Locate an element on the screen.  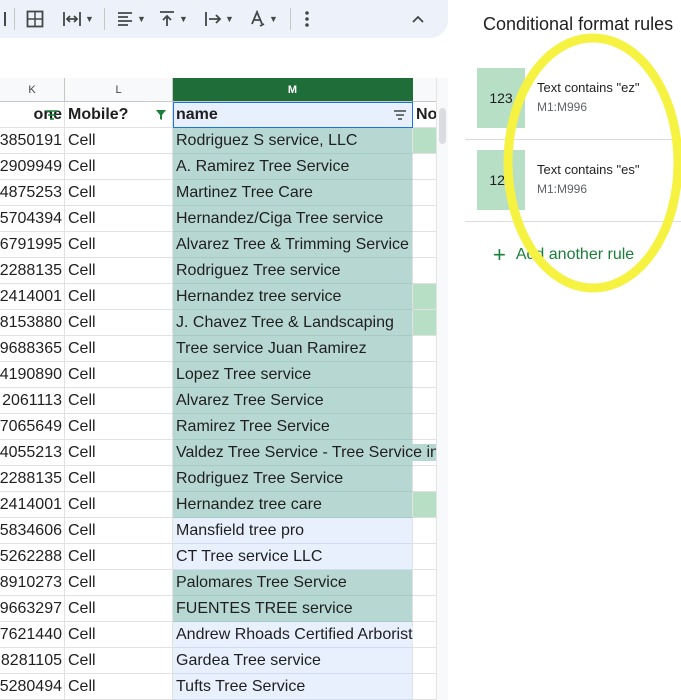
cell-phone: 3850191 is located at coordinates (32, 141).